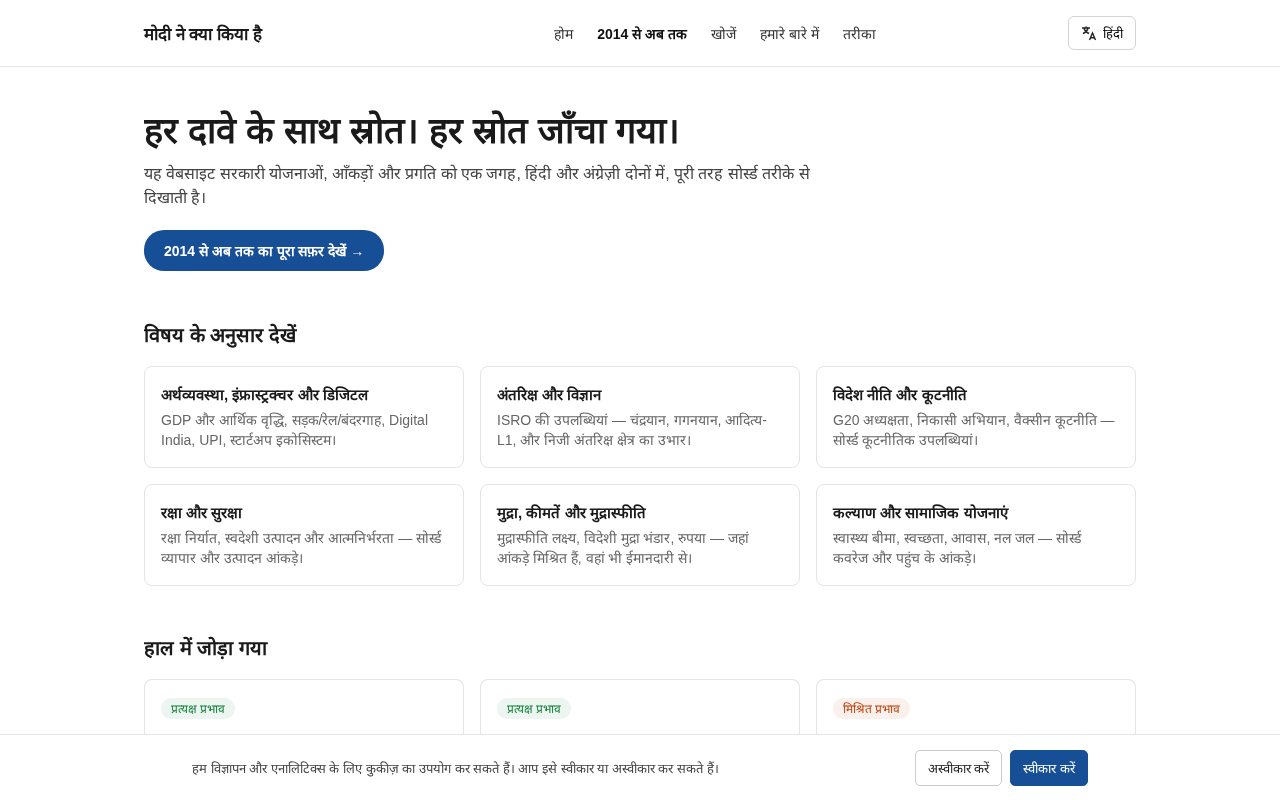  Describe the element at coordinates (206, 648) in the screenshot. I see `section-heading: हाल में जोड़ा गया` at that location.